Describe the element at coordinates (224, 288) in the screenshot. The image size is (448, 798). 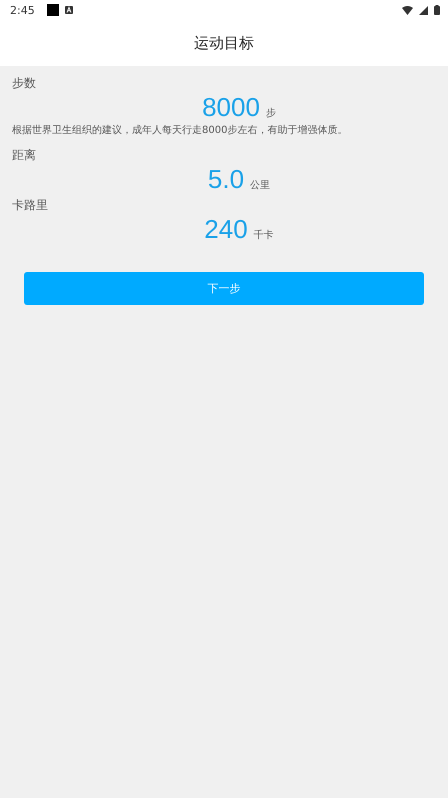
I see `next-button: 下一步` at that location.